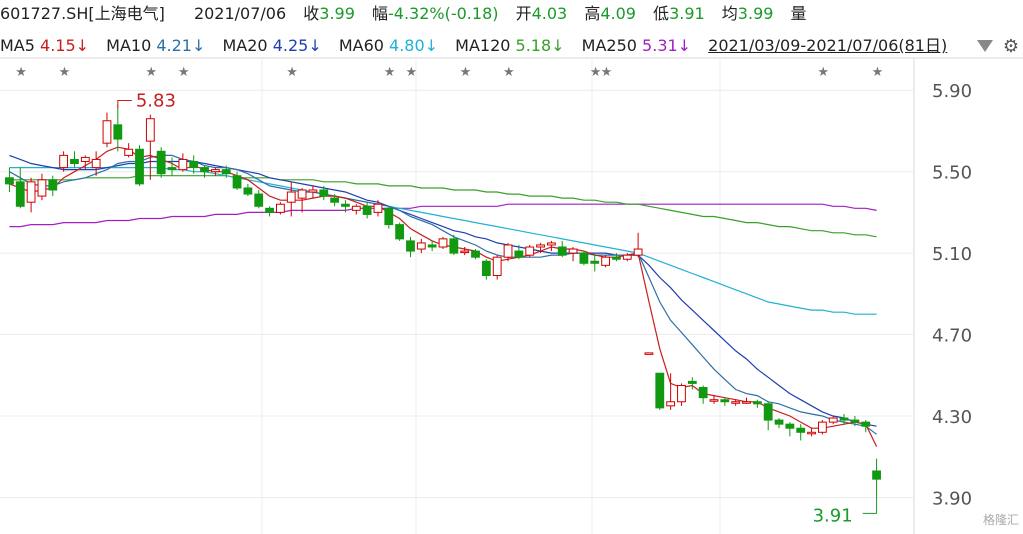 This screenshot has width=1023, height=534. I want to click on y-tick-label: 3.90, so click(952, 498).